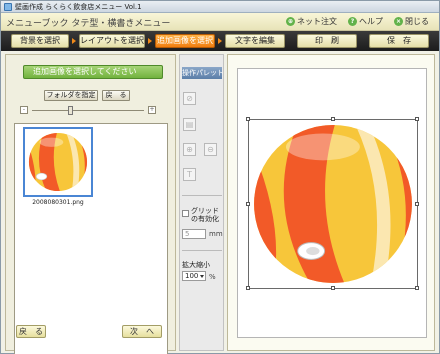  I want to click on save-button: 保 存, so click(399, 41).